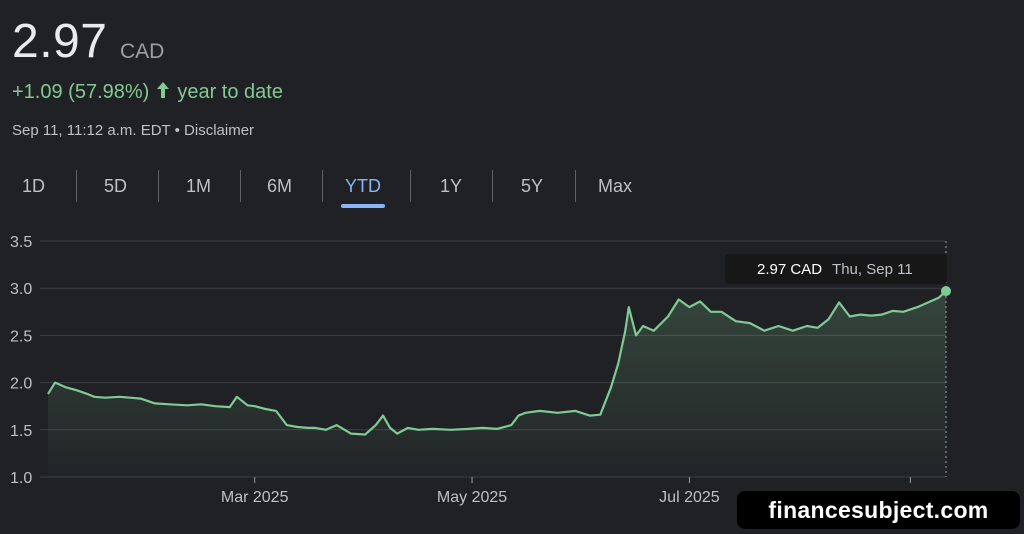 Image resolution: width=1024 pixels, height=534 pixels. I want to click on current-price: 2.97, so click(60, 41).